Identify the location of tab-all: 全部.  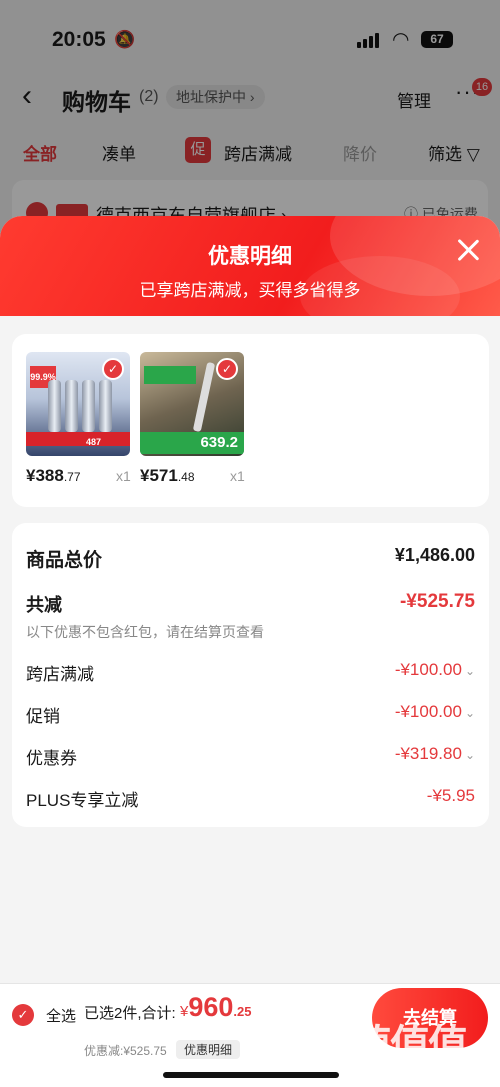
(40, 152).